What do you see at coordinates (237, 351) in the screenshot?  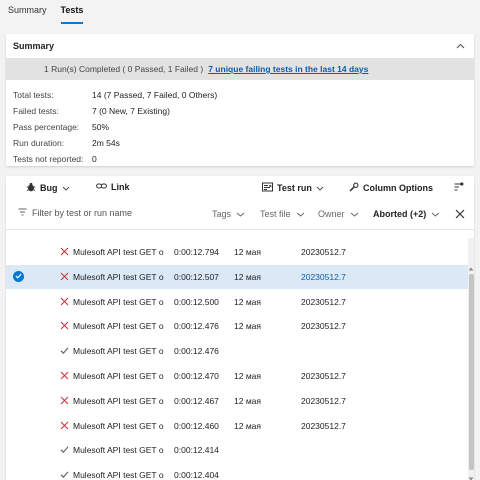 I see `table-row: Mulesoft API test GET o 0:00:12.476` at bounding box center [237, 351].